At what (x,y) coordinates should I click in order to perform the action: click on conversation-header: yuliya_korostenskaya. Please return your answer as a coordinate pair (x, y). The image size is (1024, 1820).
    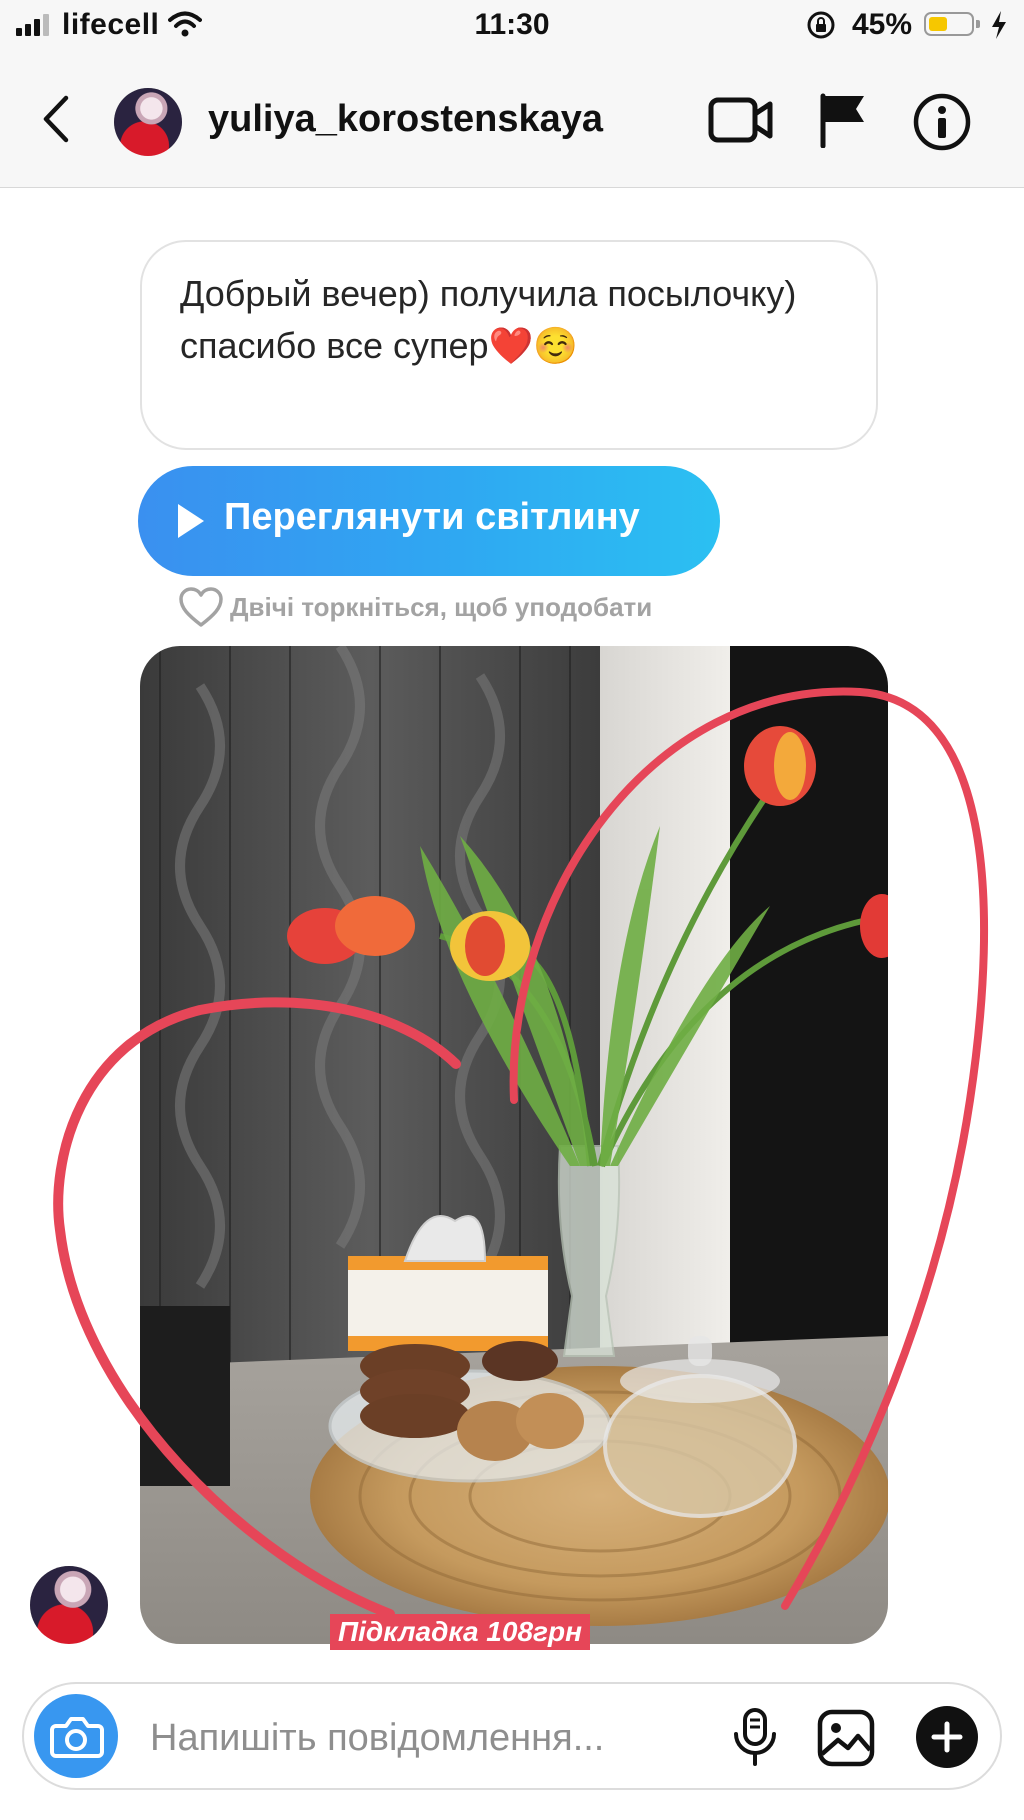
    Looking at the image, I should click on (512, 119).